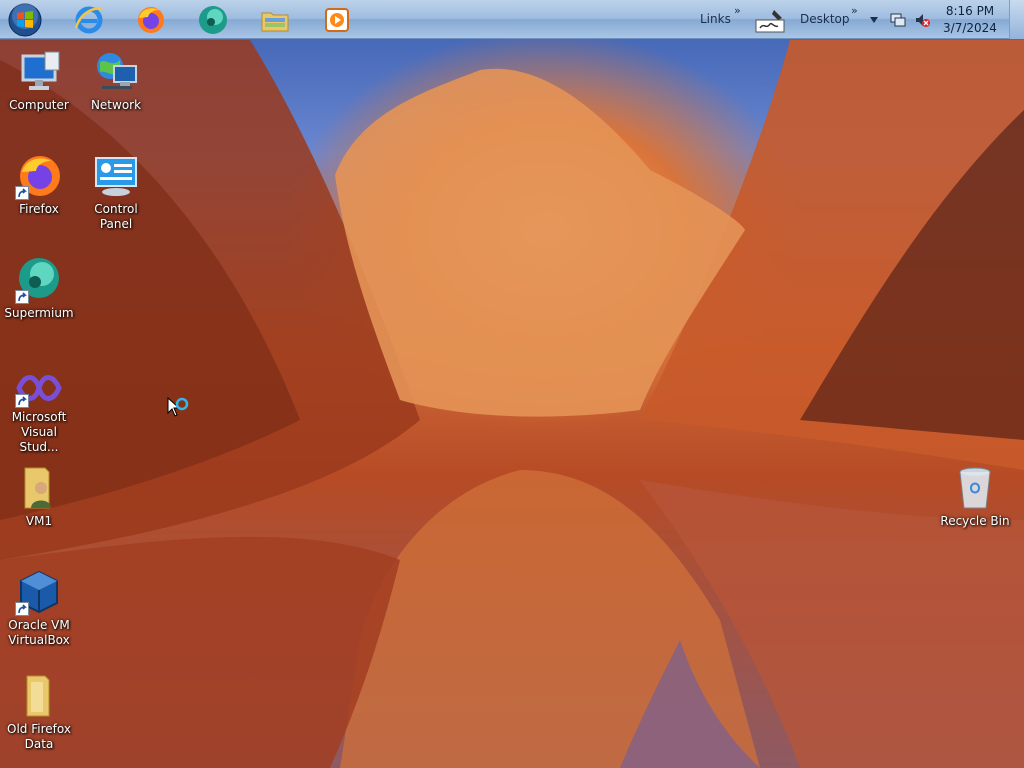  I want to click on tray-overflow-button, so click(874, 20).